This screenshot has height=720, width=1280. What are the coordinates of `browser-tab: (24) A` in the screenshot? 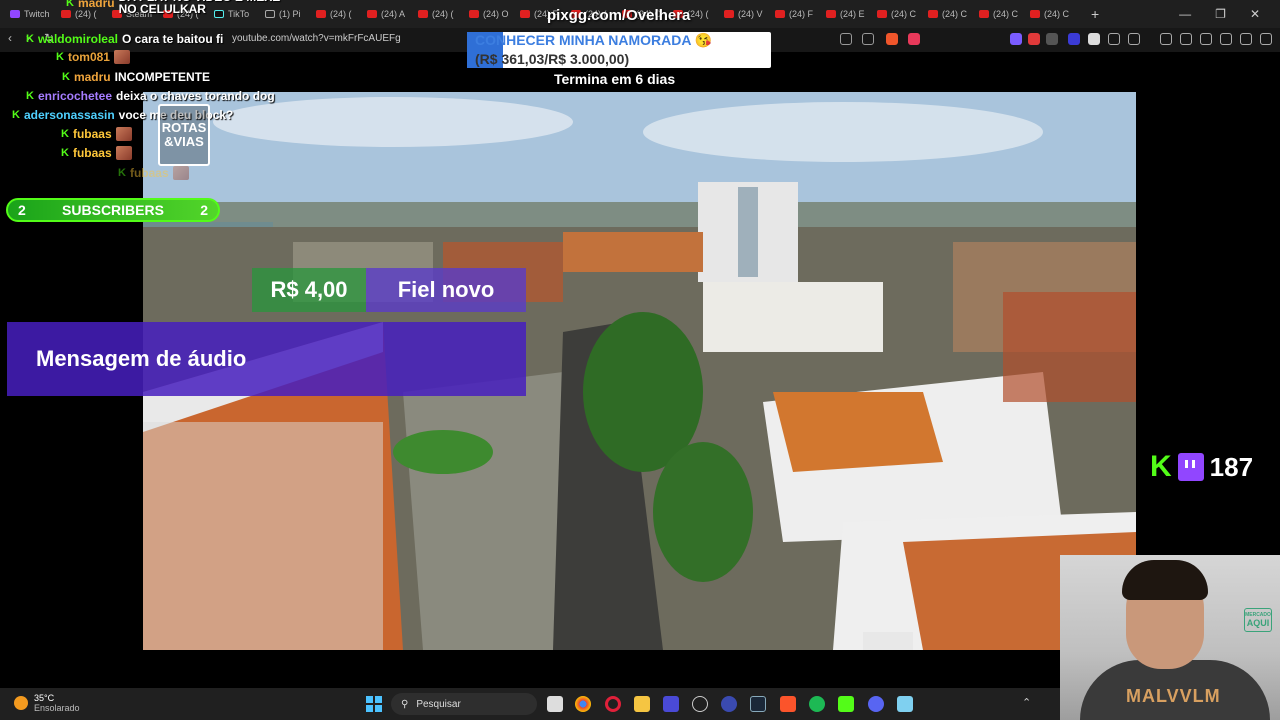 It's located at (388, 14).